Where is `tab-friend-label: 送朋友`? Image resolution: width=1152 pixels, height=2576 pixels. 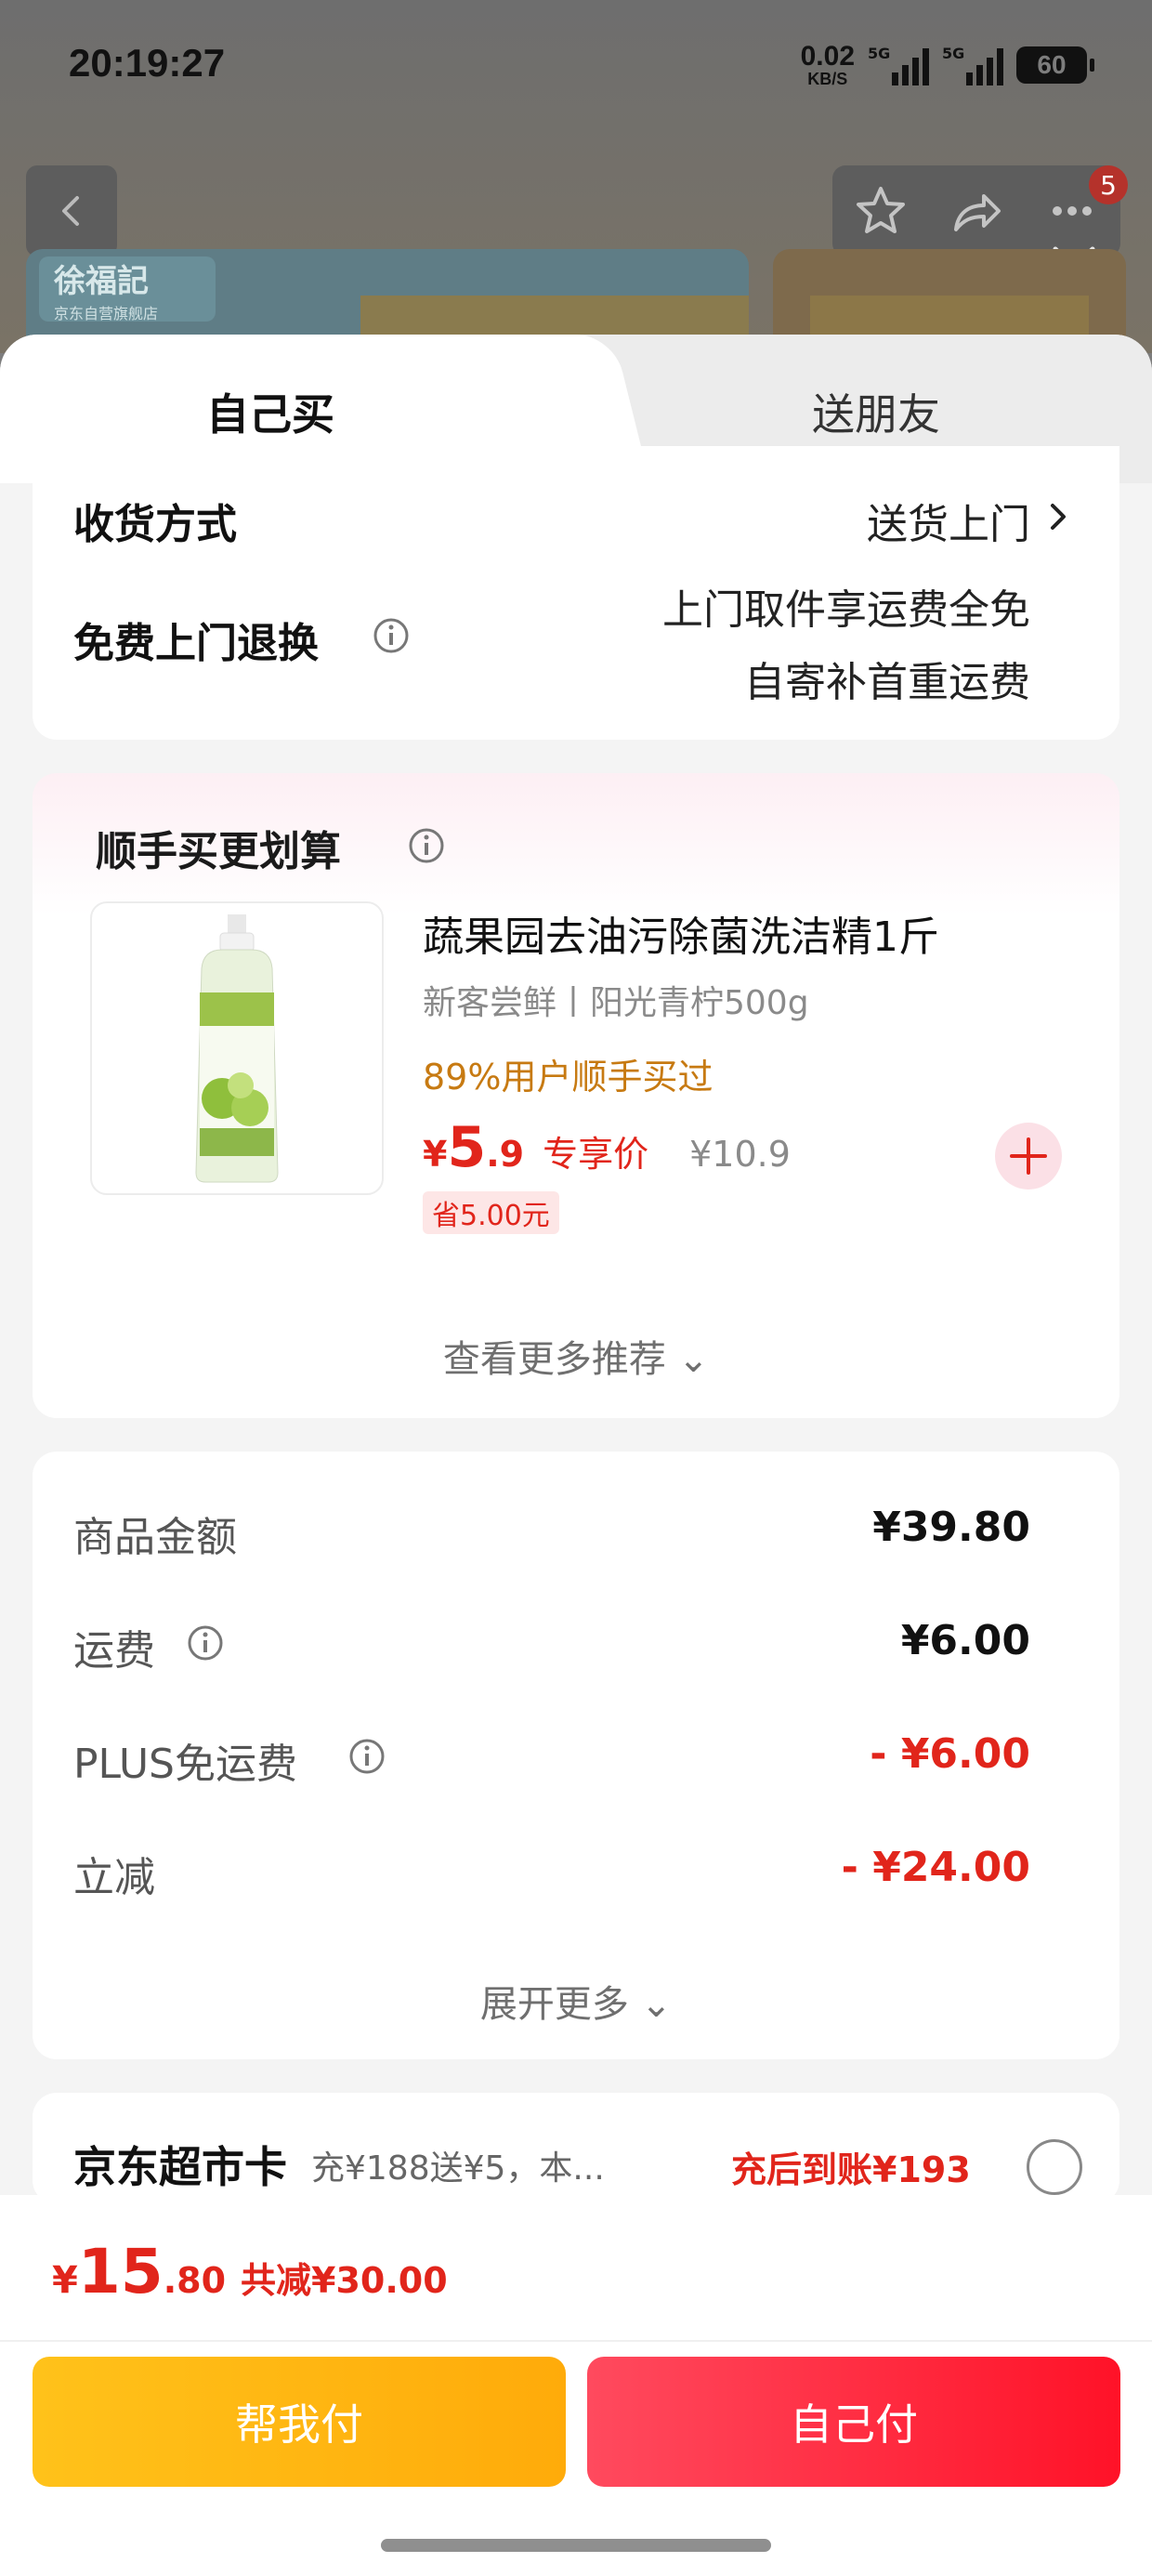 tab-friend-label: 送朋友 is located at coordinates (876, 411).